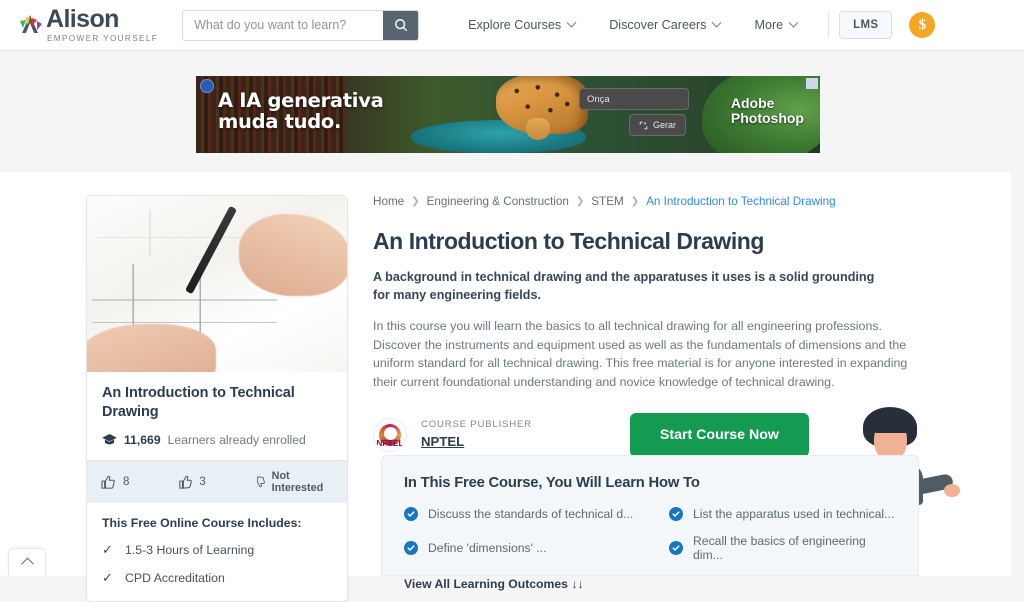 The width and height of the screenshot is (1024, 602). Describe the element at coordinates (389, 443) in the screenshot. I see `nptel-logo-text: NPTEL` at that location.